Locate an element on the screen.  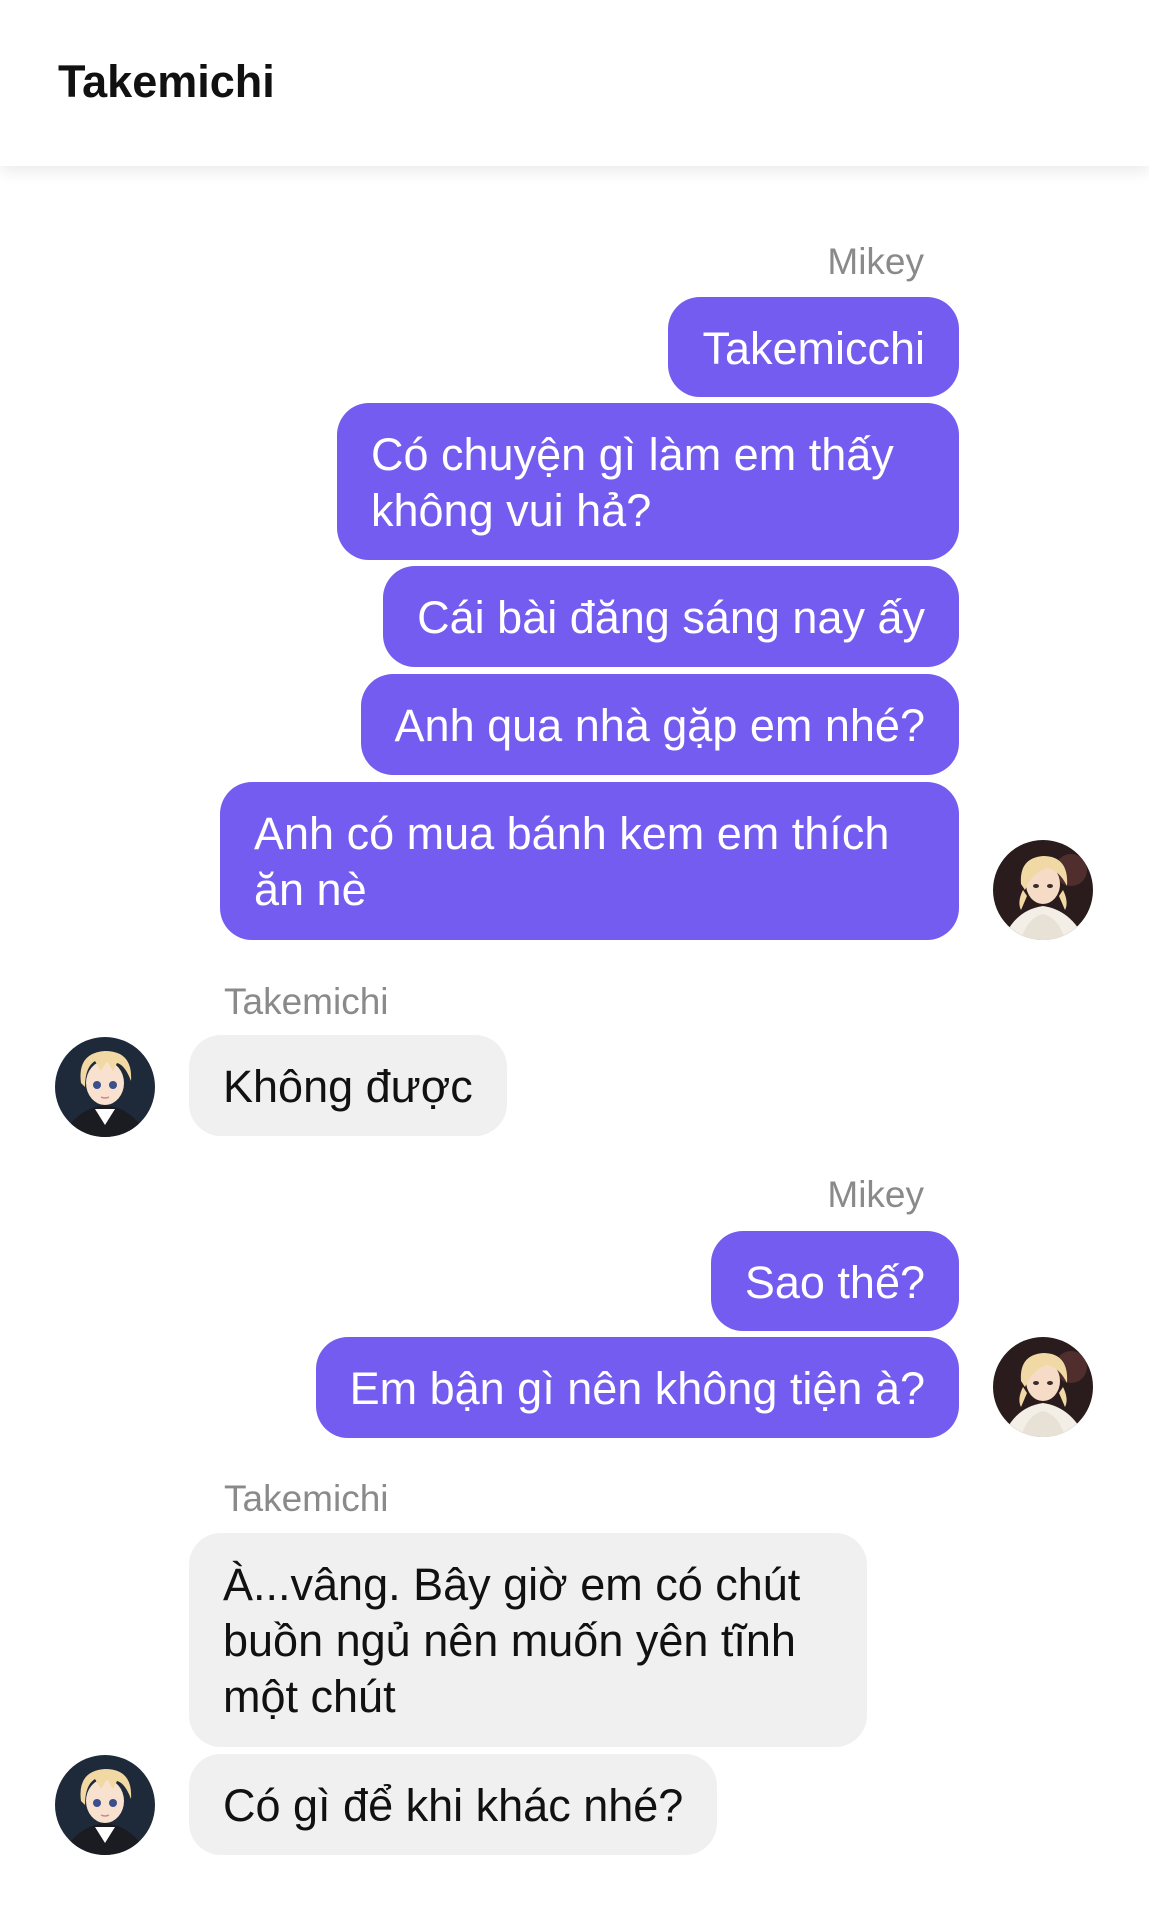
chat-header: Takemichi is located at coordinates (574, 83).